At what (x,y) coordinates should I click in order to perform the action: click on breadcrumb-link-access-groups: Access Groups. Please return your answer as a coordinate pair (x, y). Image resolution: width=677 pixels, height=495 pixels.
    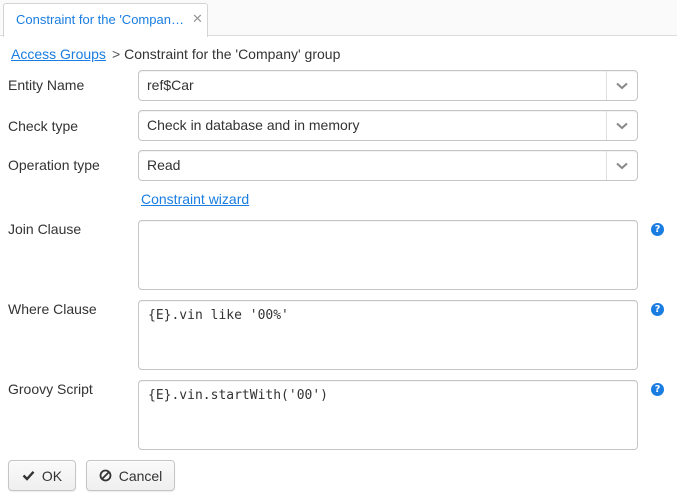
    Looking at the image, I should click on (58, 54).